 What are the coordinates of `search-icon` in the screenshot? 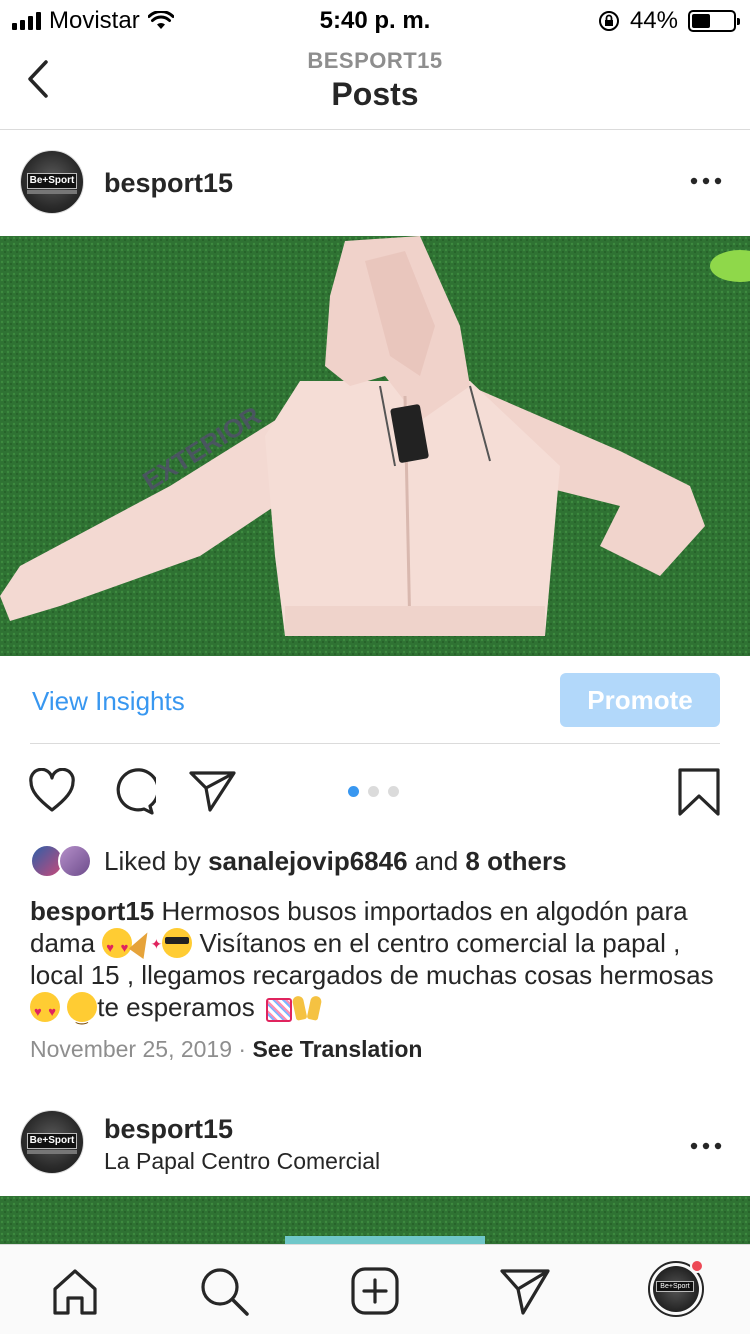 It's located at (225, 1292).